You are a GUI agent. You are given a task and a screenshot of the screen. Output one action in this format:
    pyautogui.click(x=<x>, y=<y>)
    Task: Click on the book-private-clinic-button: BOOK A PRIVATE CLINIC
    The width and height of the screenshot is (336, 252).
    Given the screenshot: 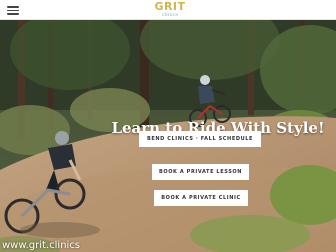 What is the action you would take?
    pyautogui.click(x=201, y=198)
    